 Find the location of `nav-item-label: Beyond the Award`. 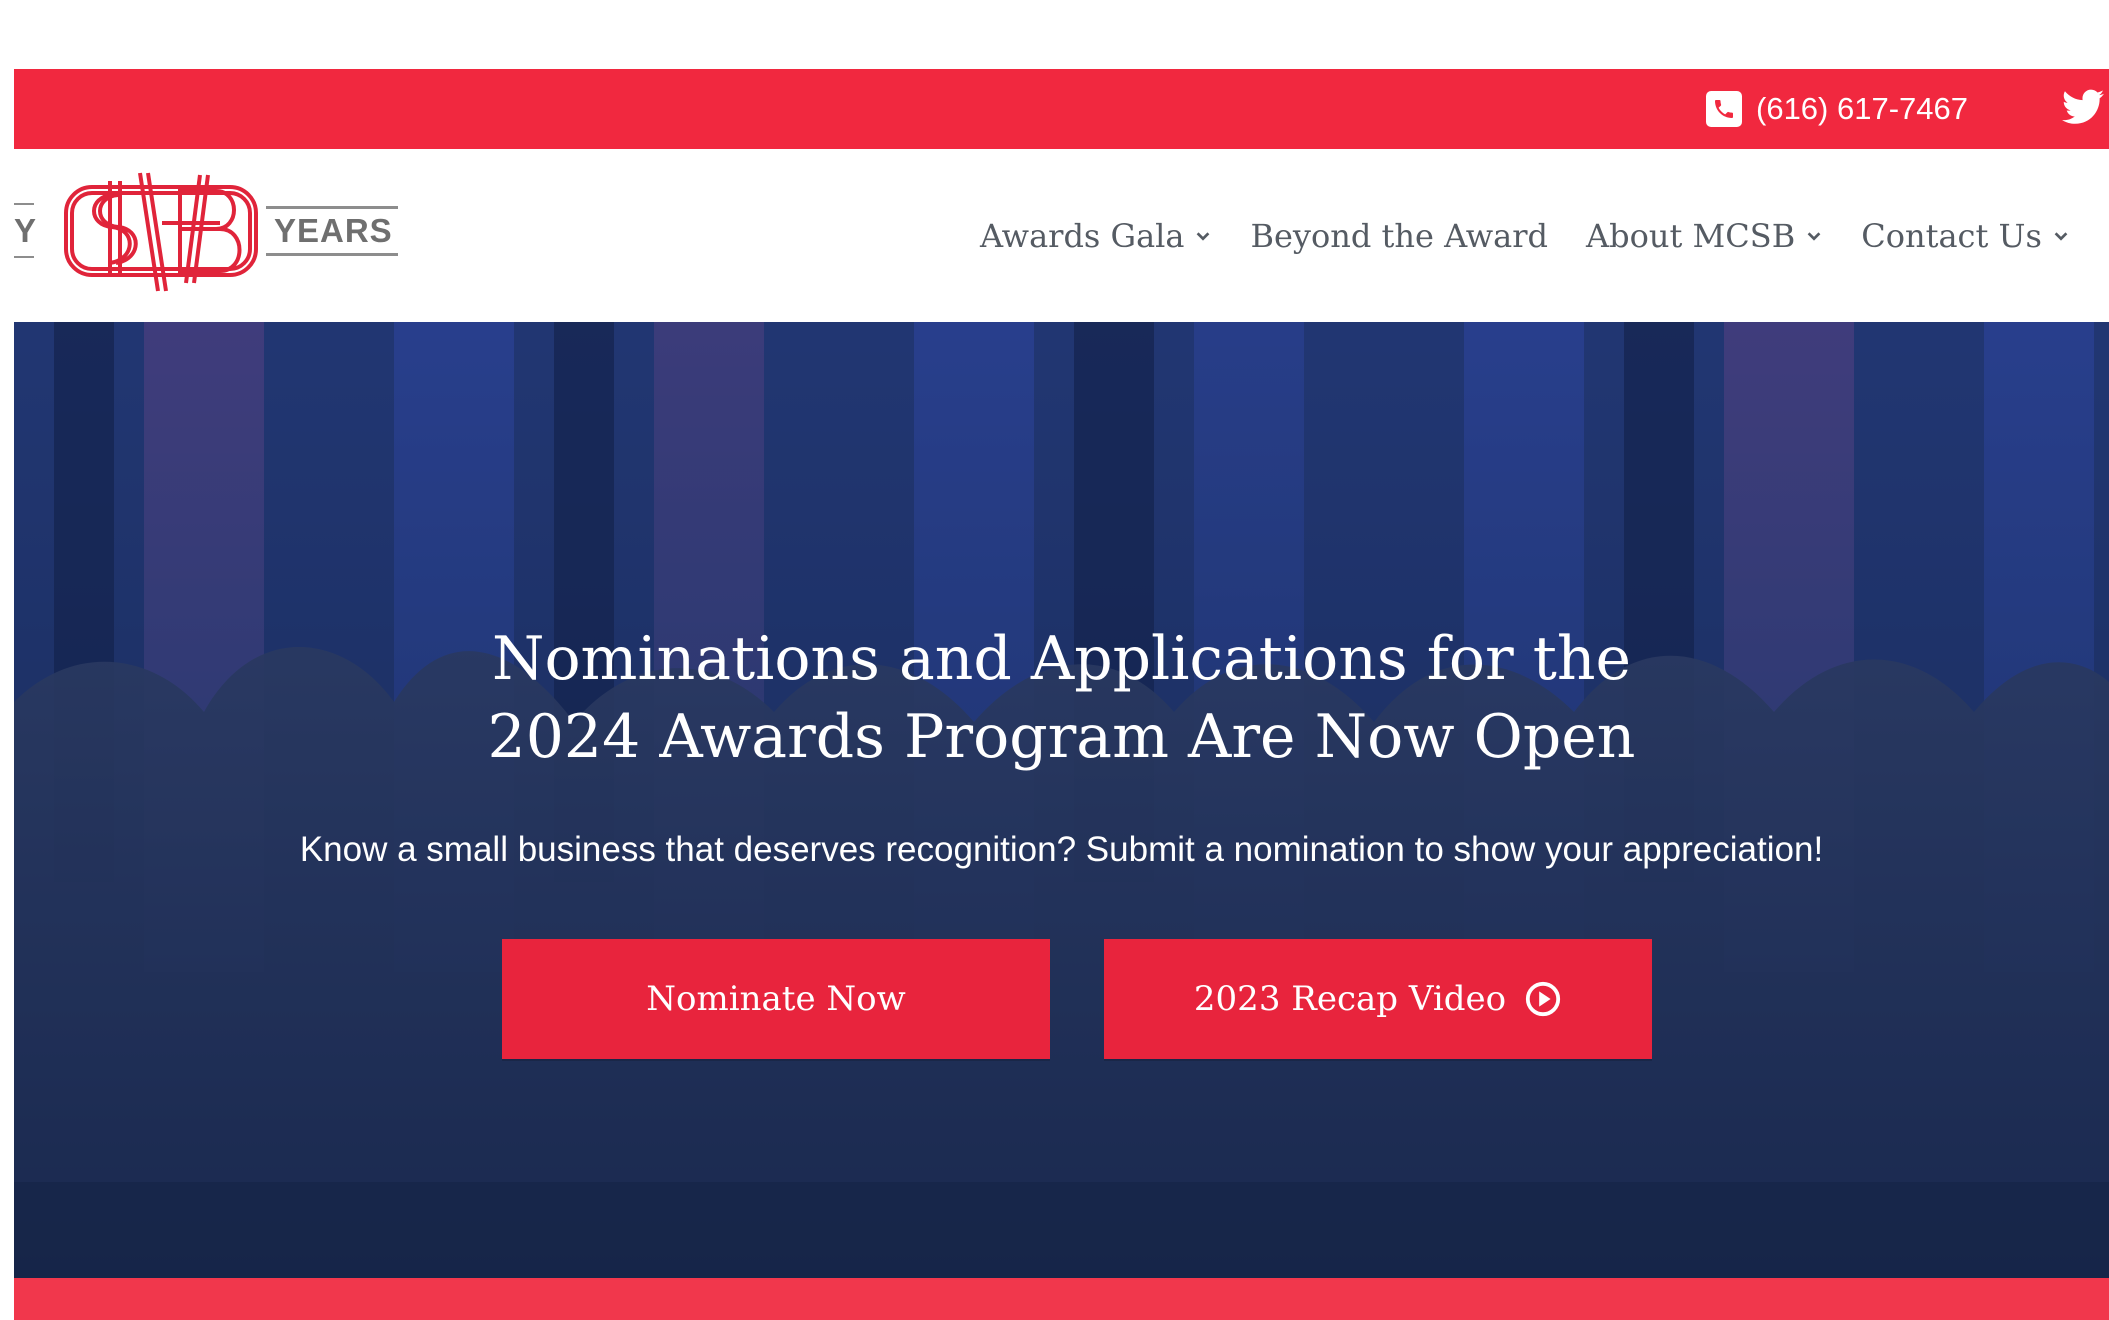

nav-item-label: Beyond the Award is located at coordinates (1399, 235).